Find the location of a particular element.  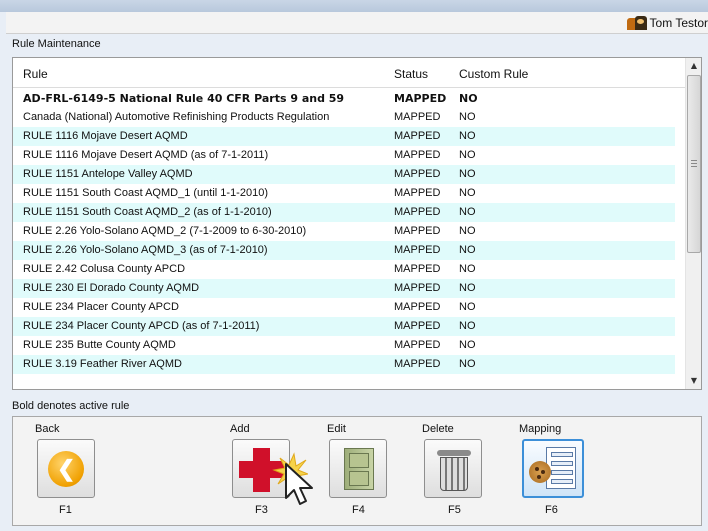

column-header-status: Status is located at coordinates (411, 74).